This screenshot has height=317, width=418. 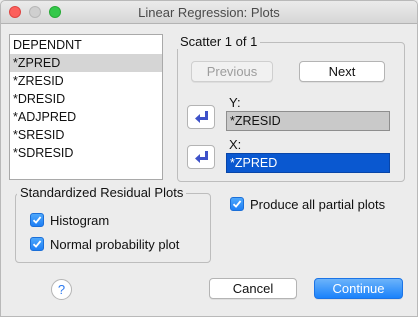 What do you see at coordinates (342, 71) in the screenshot?
I see `next-button: Next` at bounding box center [342, 71].